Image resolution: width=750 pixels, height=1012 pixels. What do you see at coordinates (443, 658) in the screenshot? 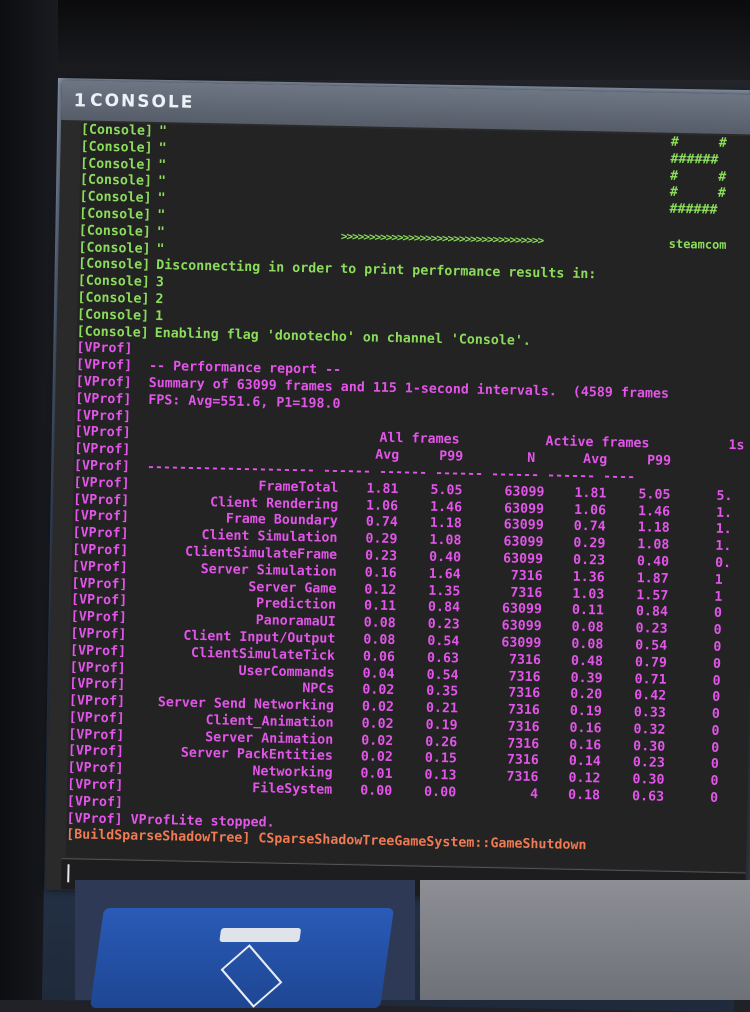
I see `row-p99: 0.63` at bounding box center [443, 658].